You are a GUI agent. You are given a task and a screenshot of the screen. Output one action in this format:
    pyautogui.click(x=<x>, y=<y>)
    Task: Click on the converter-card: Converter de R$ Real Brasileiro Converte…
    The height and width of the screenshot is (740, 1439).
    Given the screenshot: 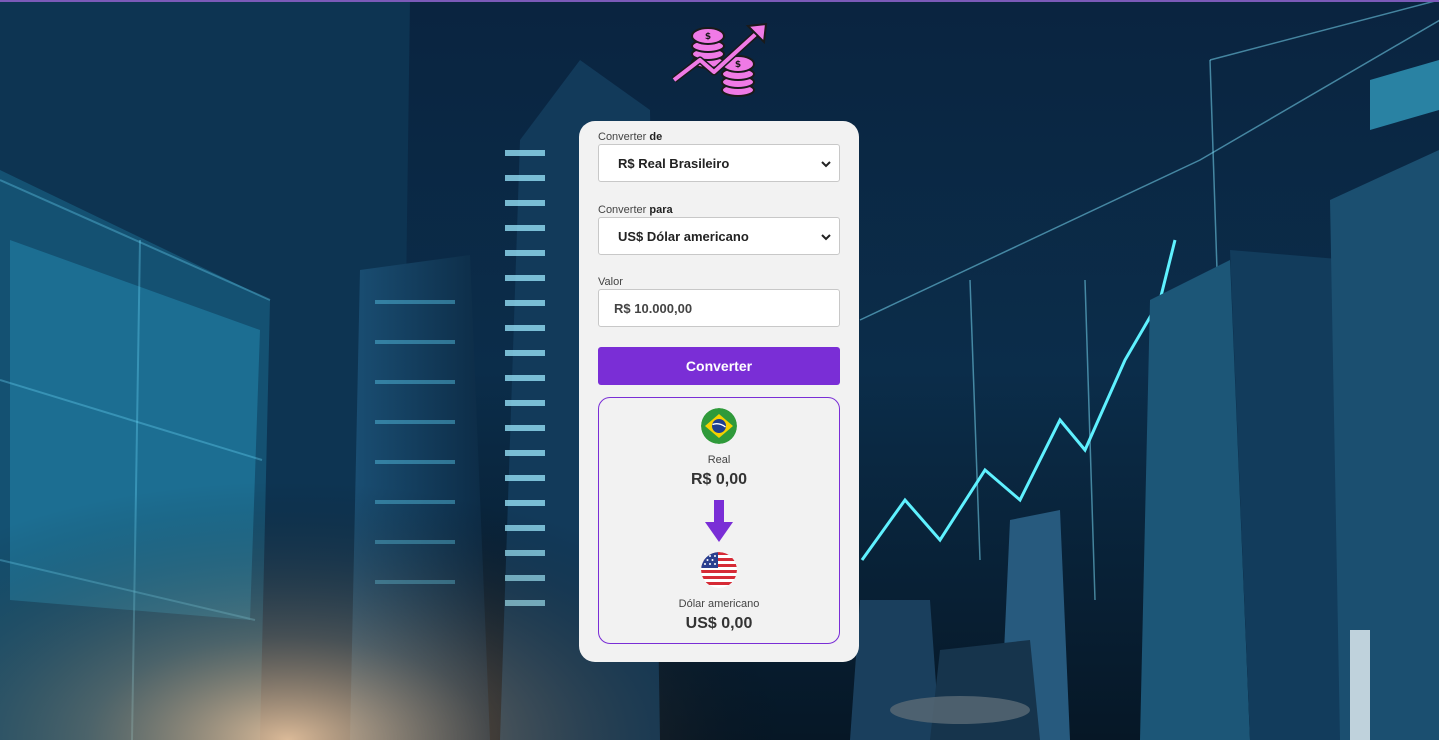 What is the action you would take?
    pyautogui.click(x=719, y=391)
    